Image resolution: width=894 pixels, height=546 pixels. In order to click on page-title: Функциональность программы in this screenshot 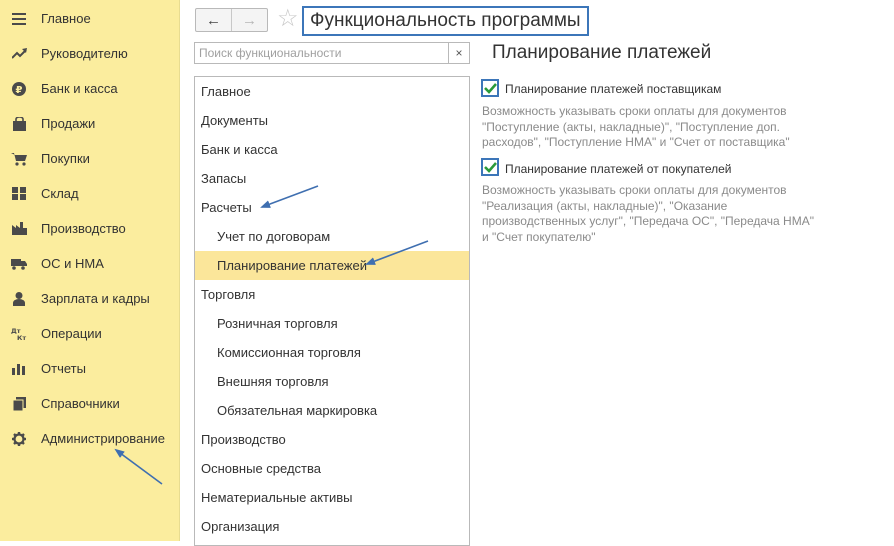, I will do `click(445, 21)`.